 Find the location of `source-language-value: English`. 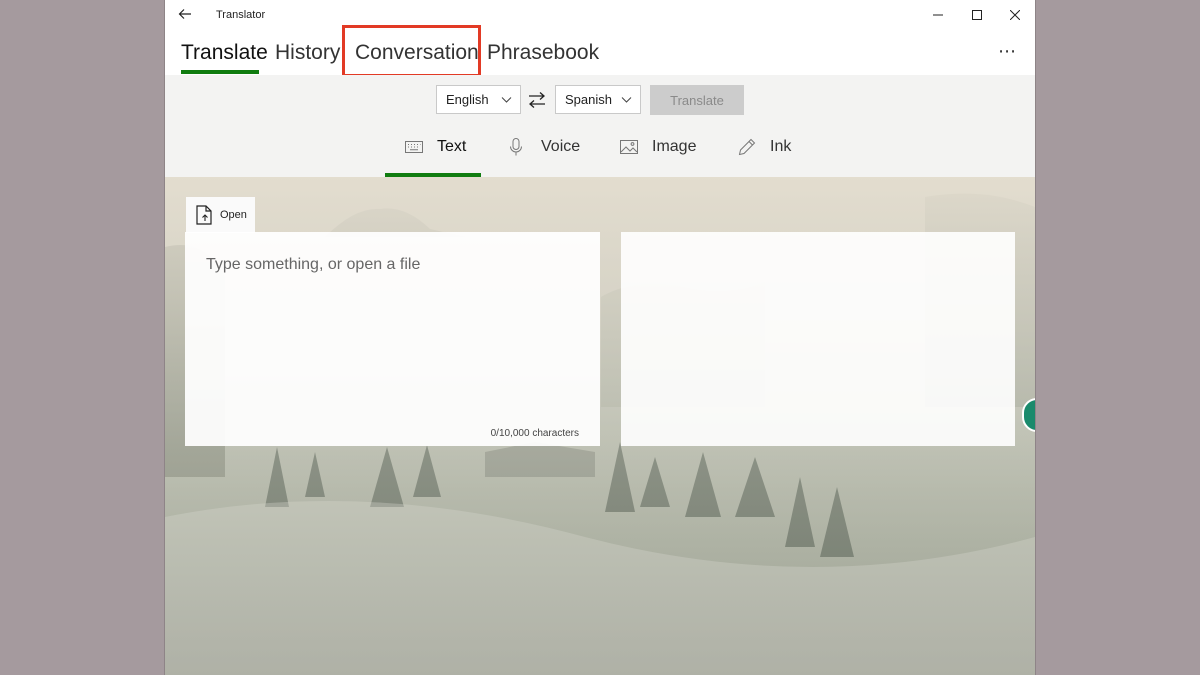

source-language-value: English is located at coordinates (467, 99).